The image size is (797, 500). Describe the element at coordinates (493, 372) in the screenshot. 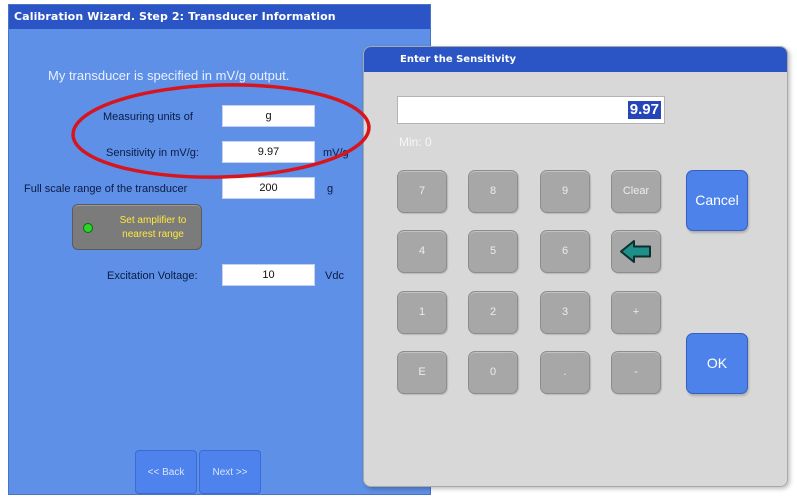

I see `key-0: 0` at that location.